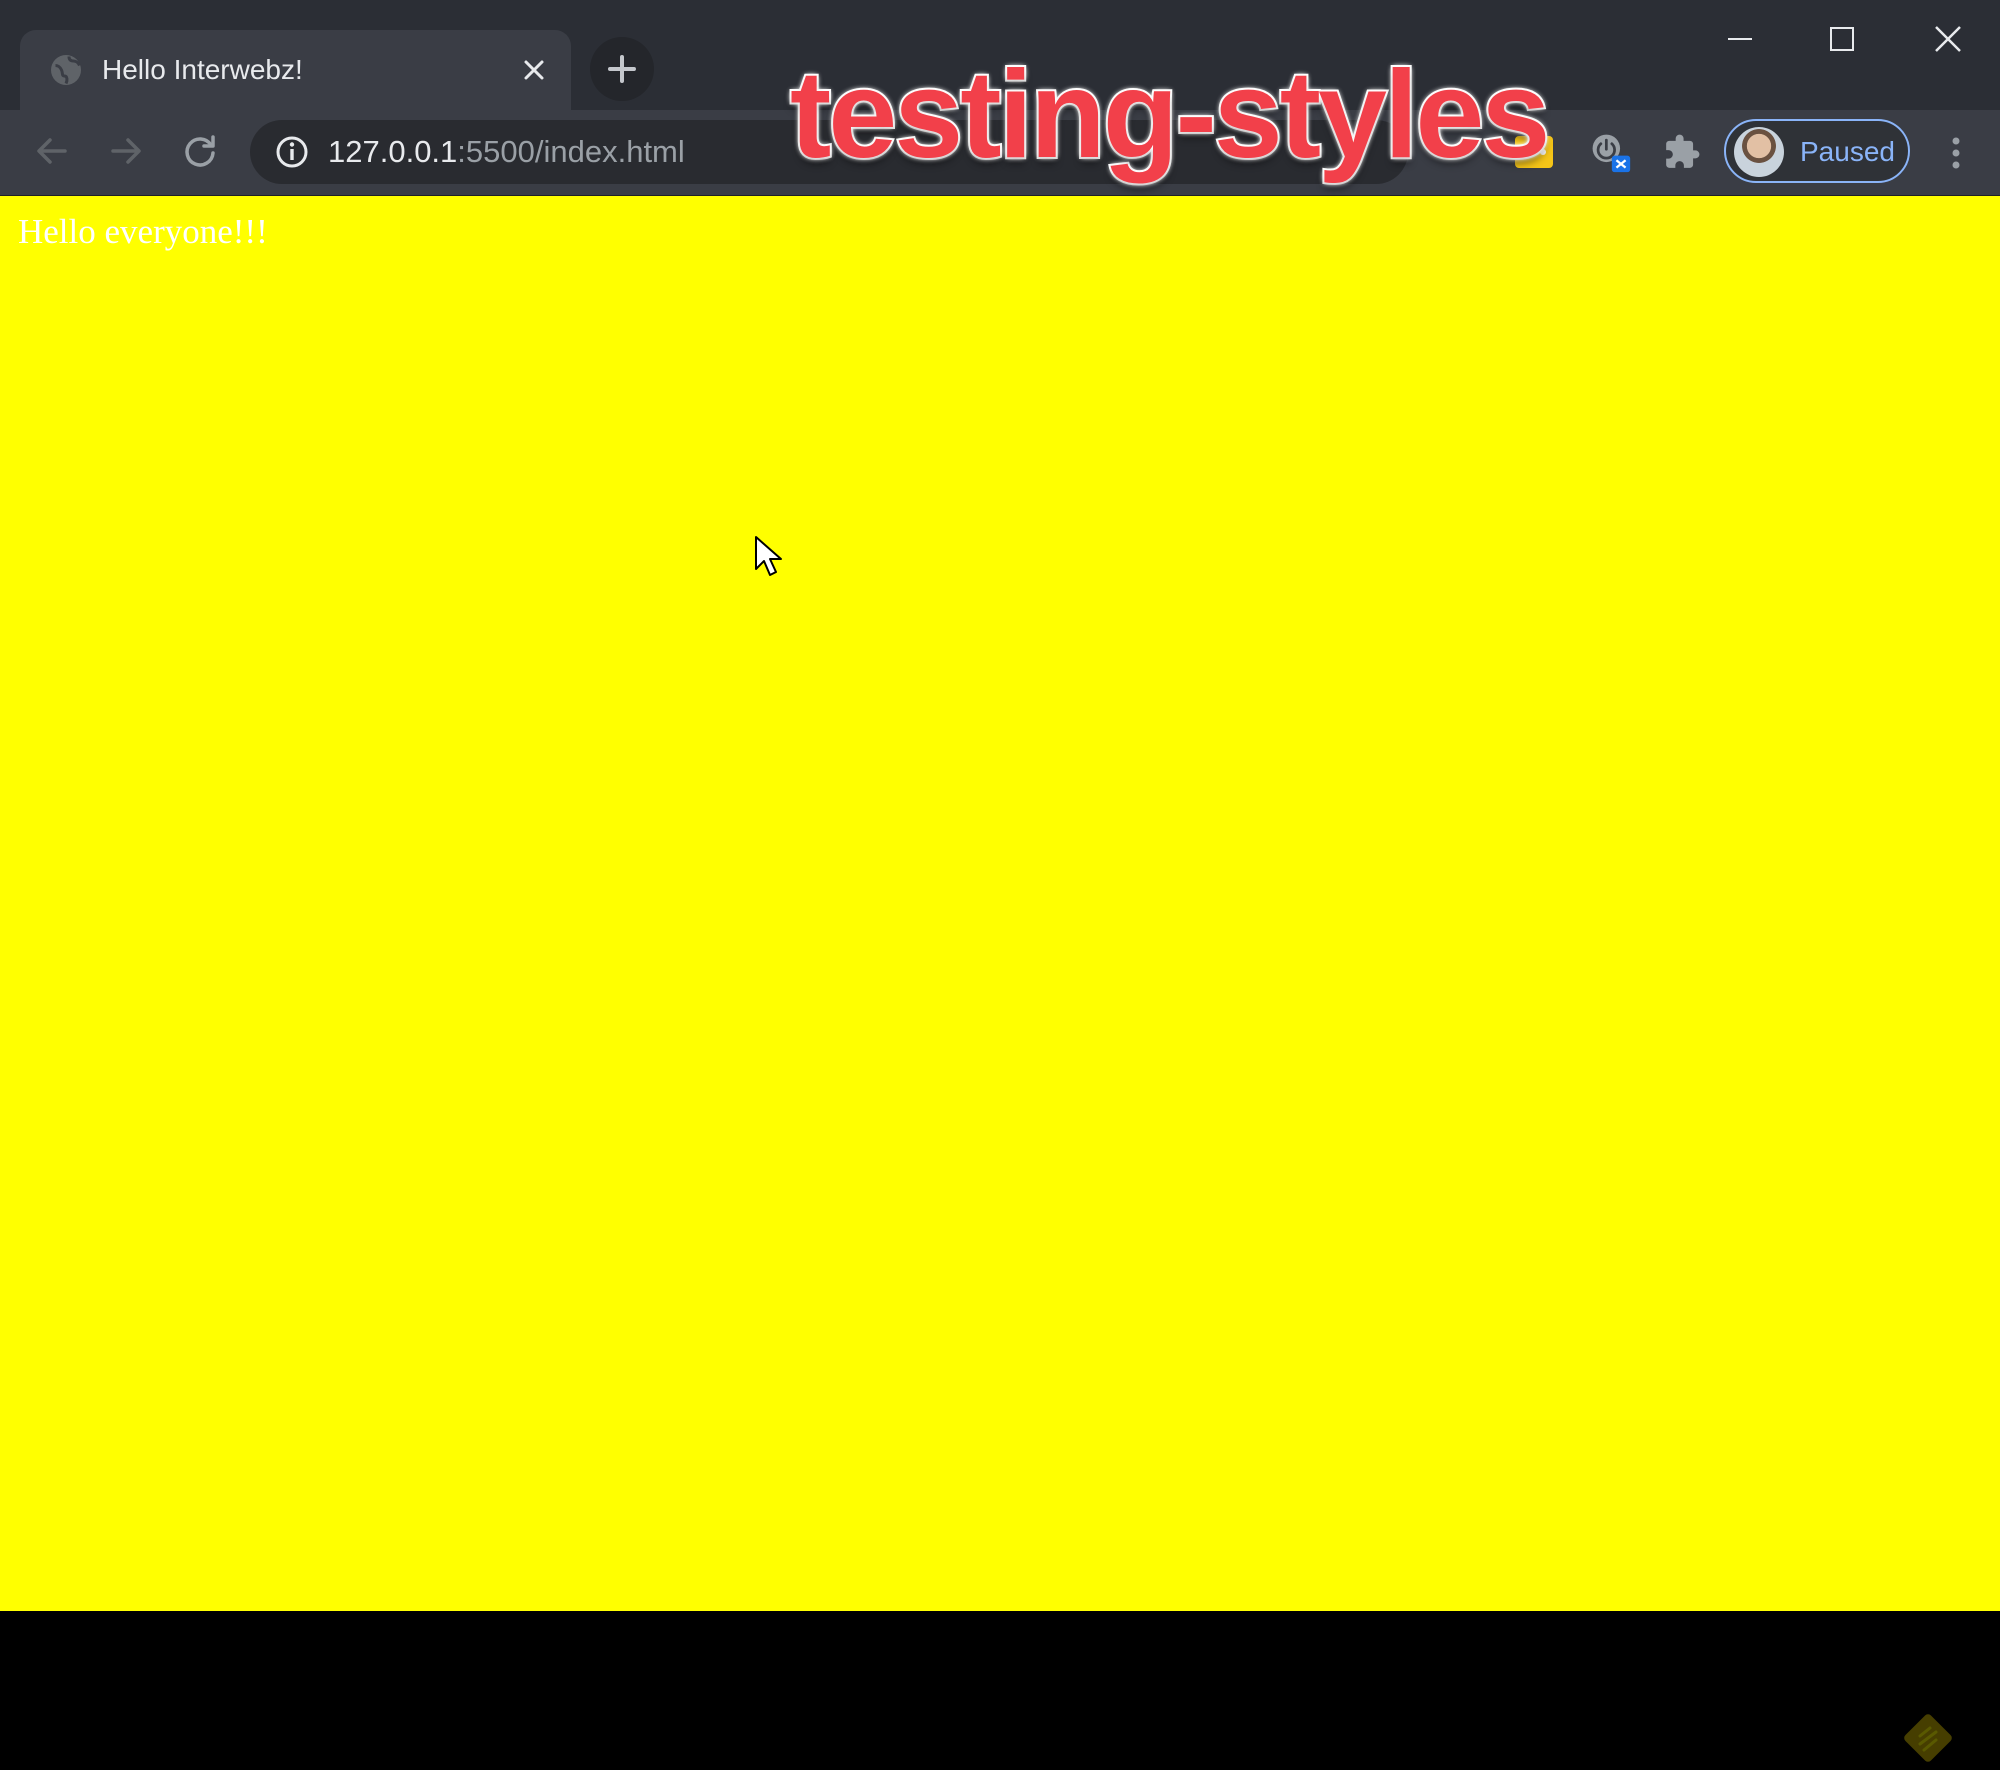 The width and height of the screenshot is (2000, 1770). What do you see at coordinates (768, 556) in the screenshot?
I see `mouse-pointer-icon` at bounding box center [768, 556].